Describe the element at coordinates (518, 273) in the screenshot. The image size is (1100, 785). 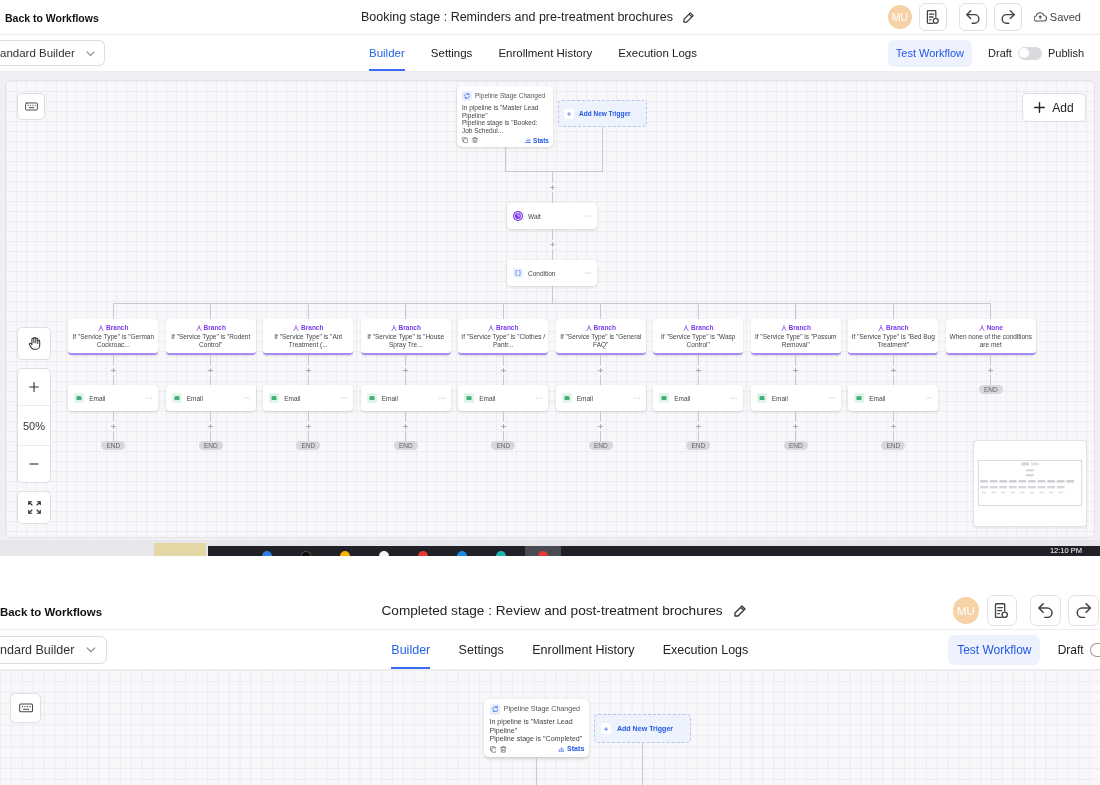
I see `braces-icon` at that location.